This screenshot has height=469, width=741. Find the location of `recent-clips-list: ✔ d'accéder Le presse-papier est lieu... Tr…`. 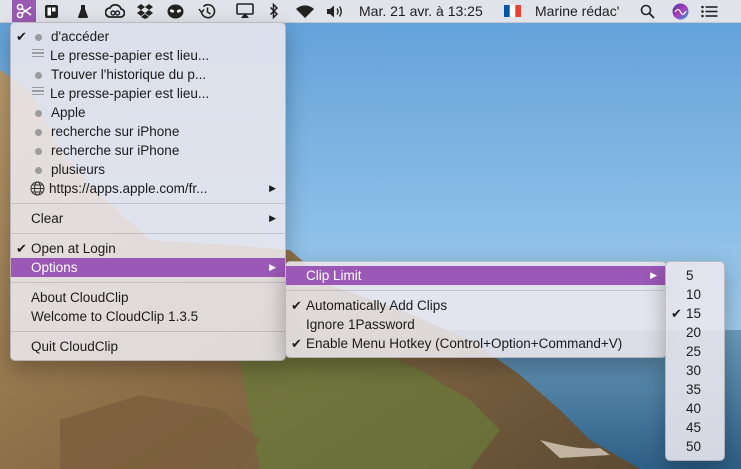

recent-clips-list: ✔ d'accéder Le presse-papier est lieu... Tr… is located at coordinates (148, 112).